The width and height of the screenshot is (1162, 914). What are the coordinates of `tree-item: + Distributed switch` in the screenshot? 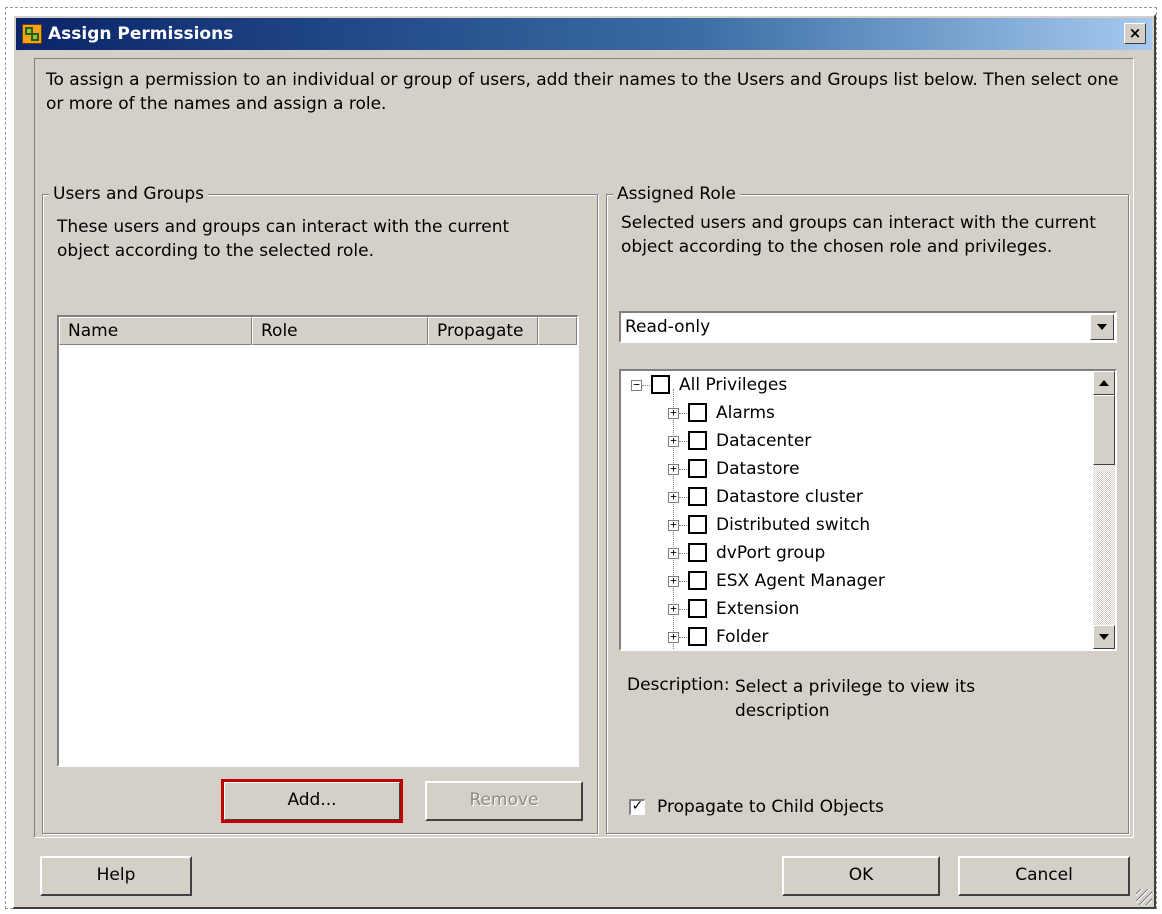 It's located at (856, 525).